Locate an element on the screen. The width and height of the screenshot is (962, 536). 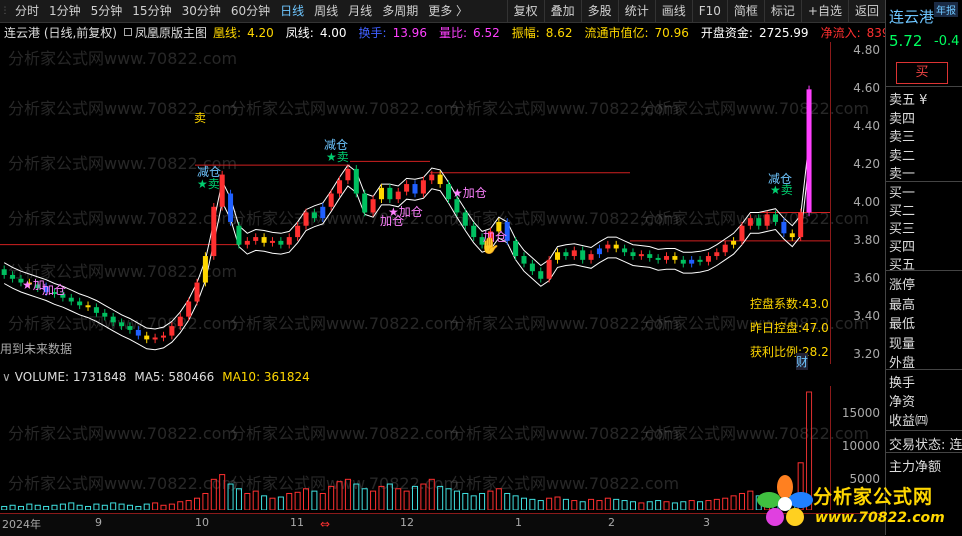
open-fund-label: 开盘资金: is located at coordinates (726, 32).